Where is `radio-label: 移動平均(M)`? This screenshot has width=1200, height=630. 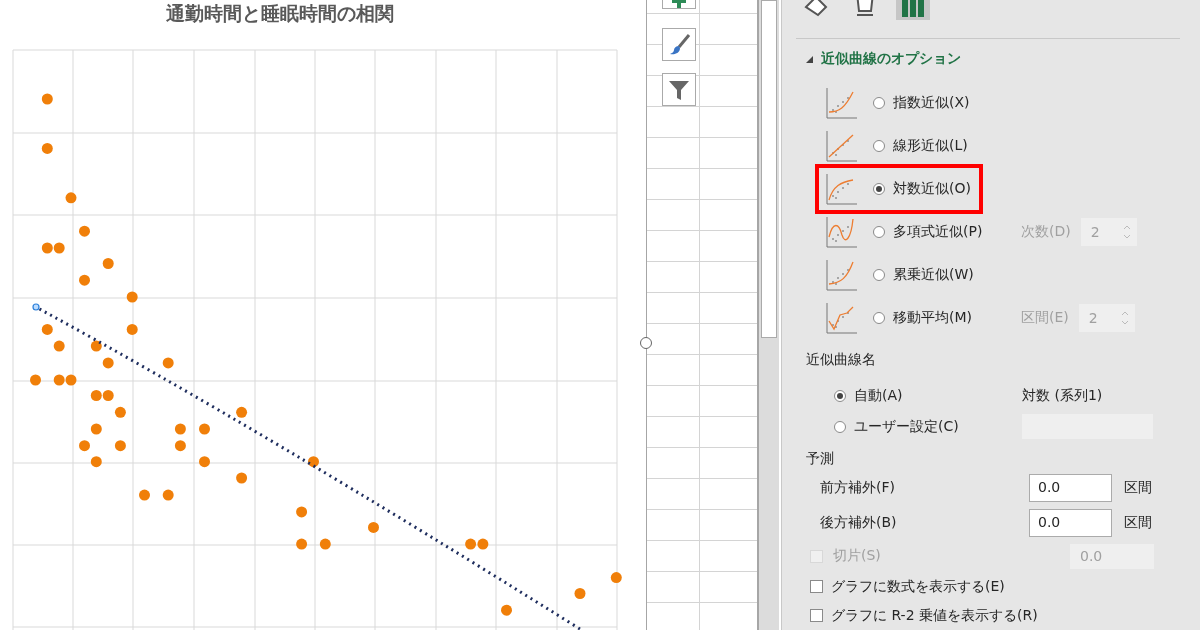 radio-label: 移動平均(M) is located at coordinates (932, 317).